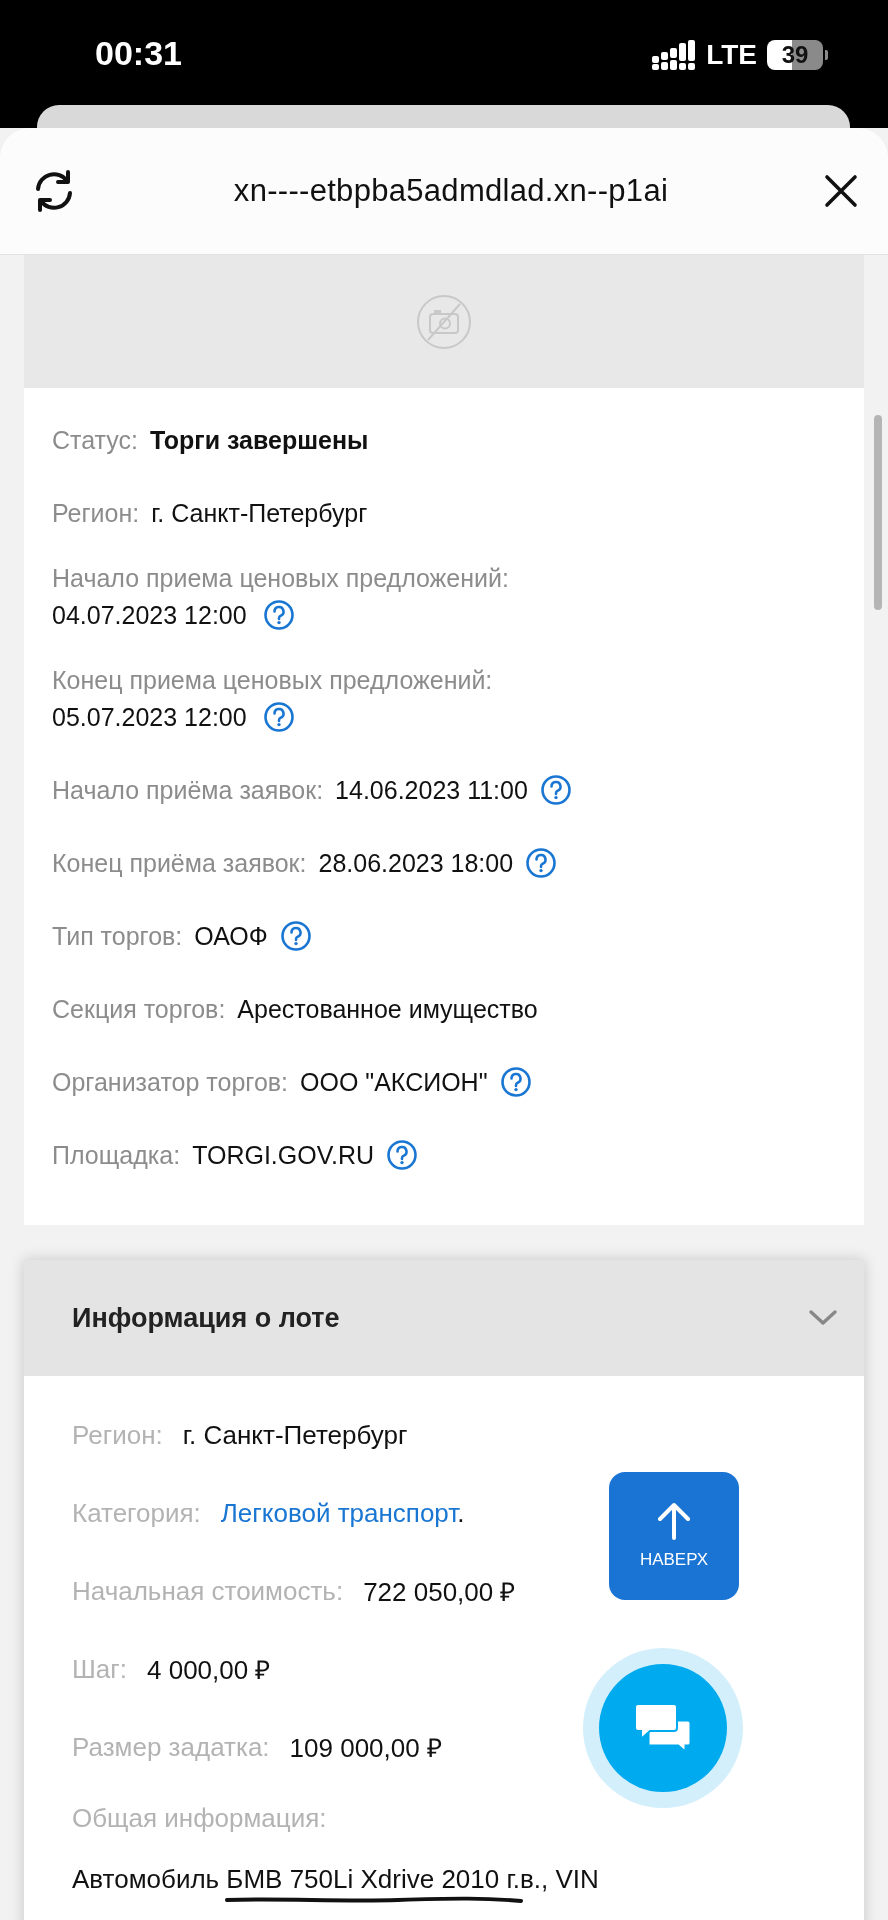  I want to click on field-label: Площадка:, so click(116, 1155).